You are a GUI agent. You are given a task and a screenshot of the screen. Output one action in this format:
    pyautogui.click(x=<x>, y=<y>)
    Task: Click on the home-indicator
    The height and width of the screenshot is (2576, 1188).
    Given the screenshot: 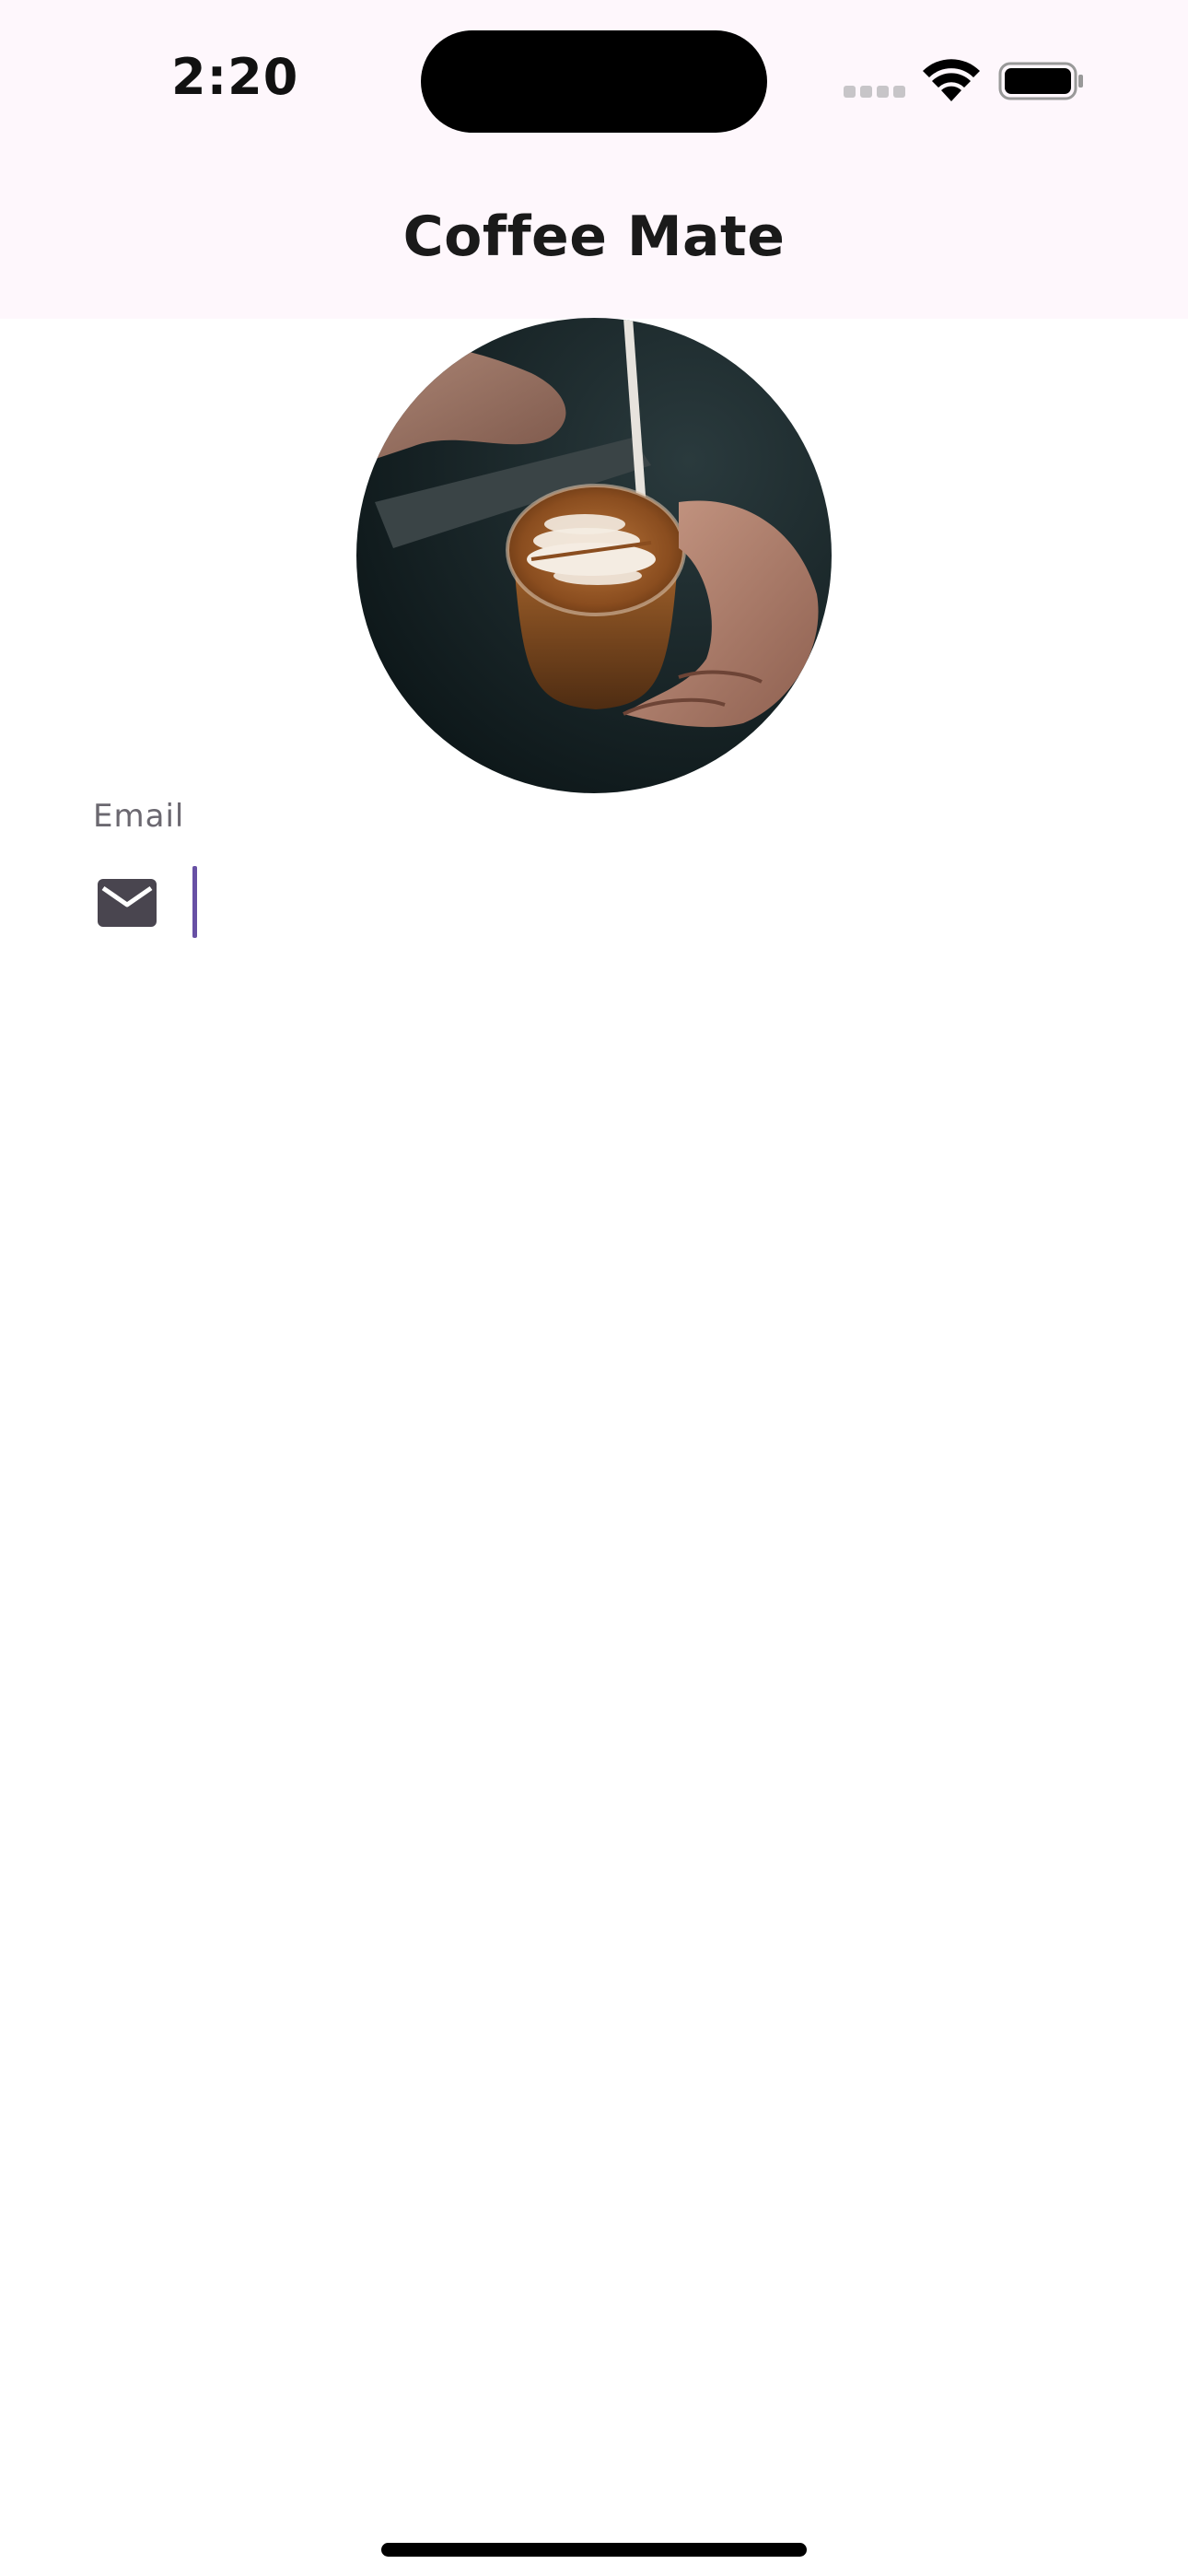 What is the action you would take?
    pyautogui.click(x=594, y=2550)
    